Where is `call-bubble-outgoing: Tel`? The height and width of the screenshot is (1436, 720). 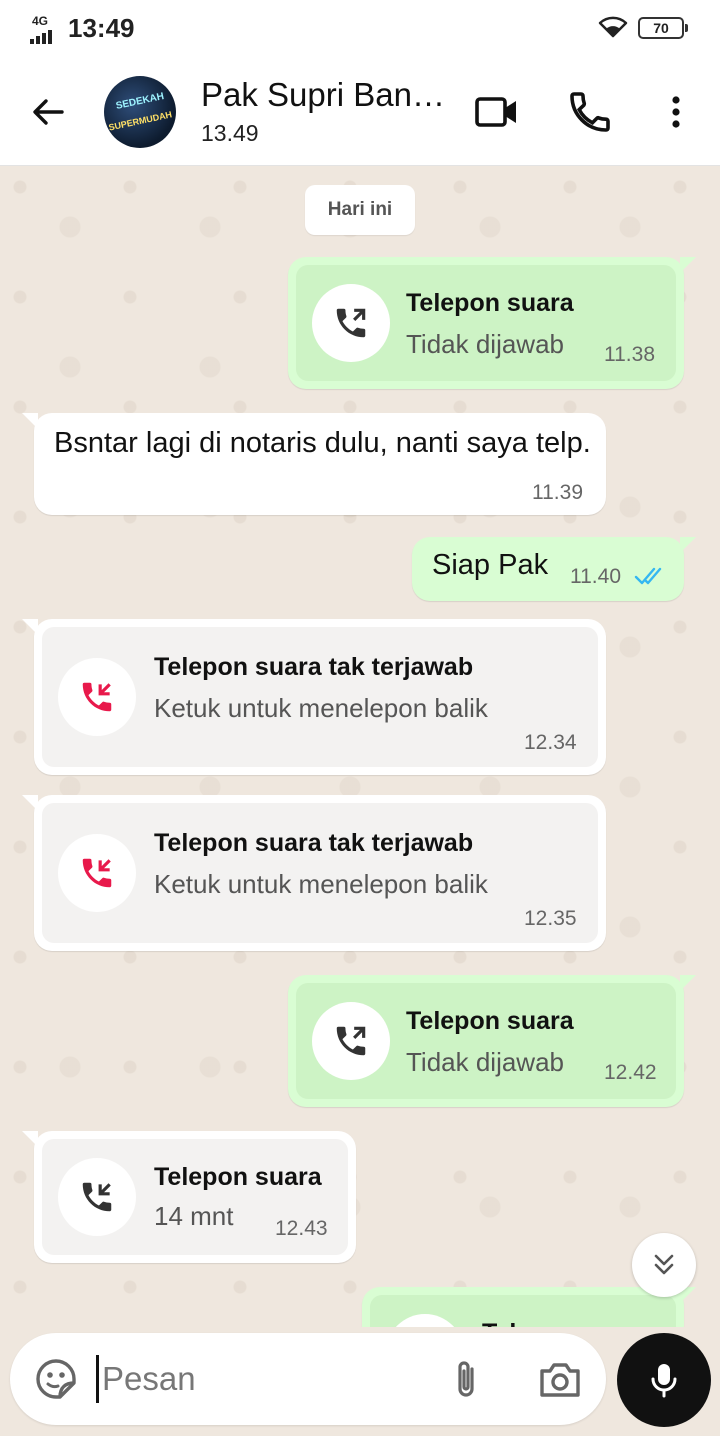 call-bubble-outgoing: Tel is located at coordinates (529, 1307).